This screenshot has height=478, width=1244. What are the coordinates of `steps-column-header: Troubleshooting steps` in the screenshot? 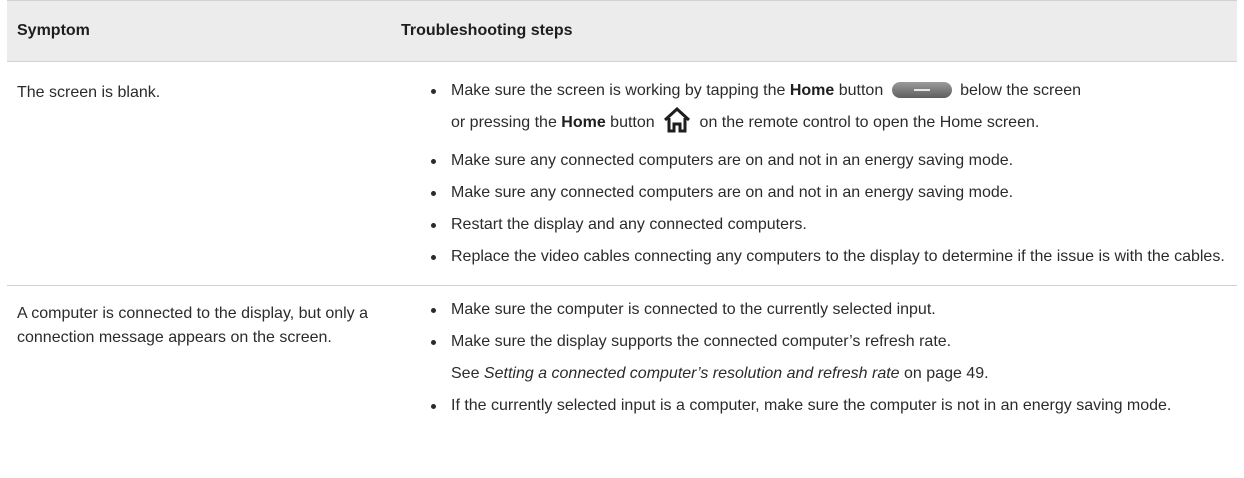 It's located at (814, 31).